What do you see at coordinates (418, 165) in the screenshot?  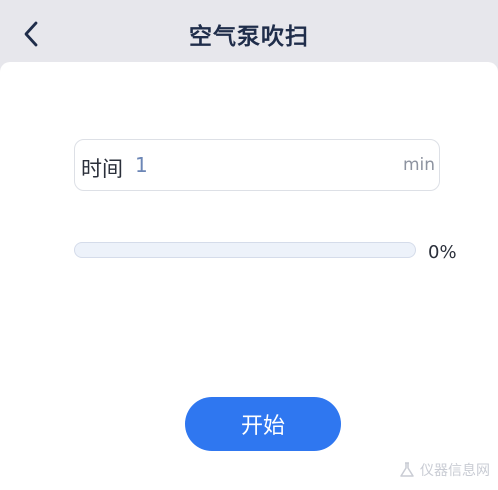 I see `time-unit: min` at bounding box center [418, 165].